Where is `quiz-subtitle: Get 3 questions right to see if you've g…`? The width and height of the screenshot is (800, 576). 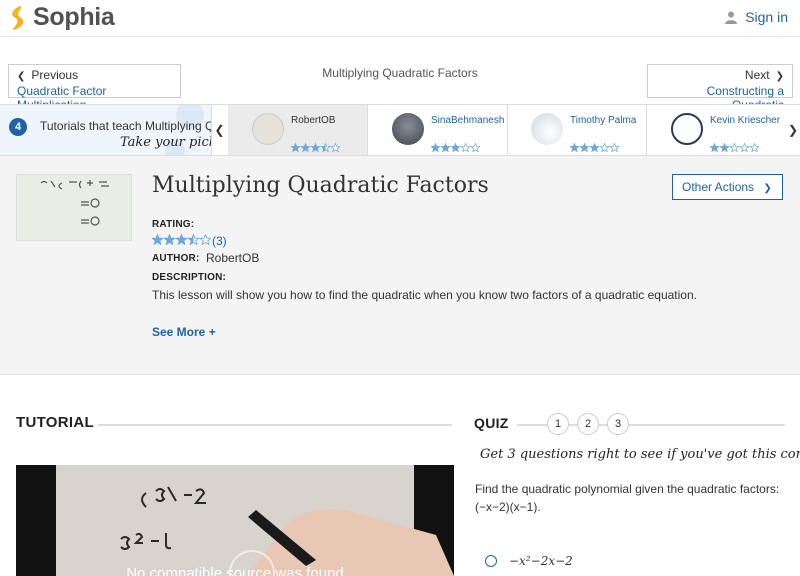 quiz-subtitle: Get 3 questions right to see if you've g… is located at coordinates (640, 454).